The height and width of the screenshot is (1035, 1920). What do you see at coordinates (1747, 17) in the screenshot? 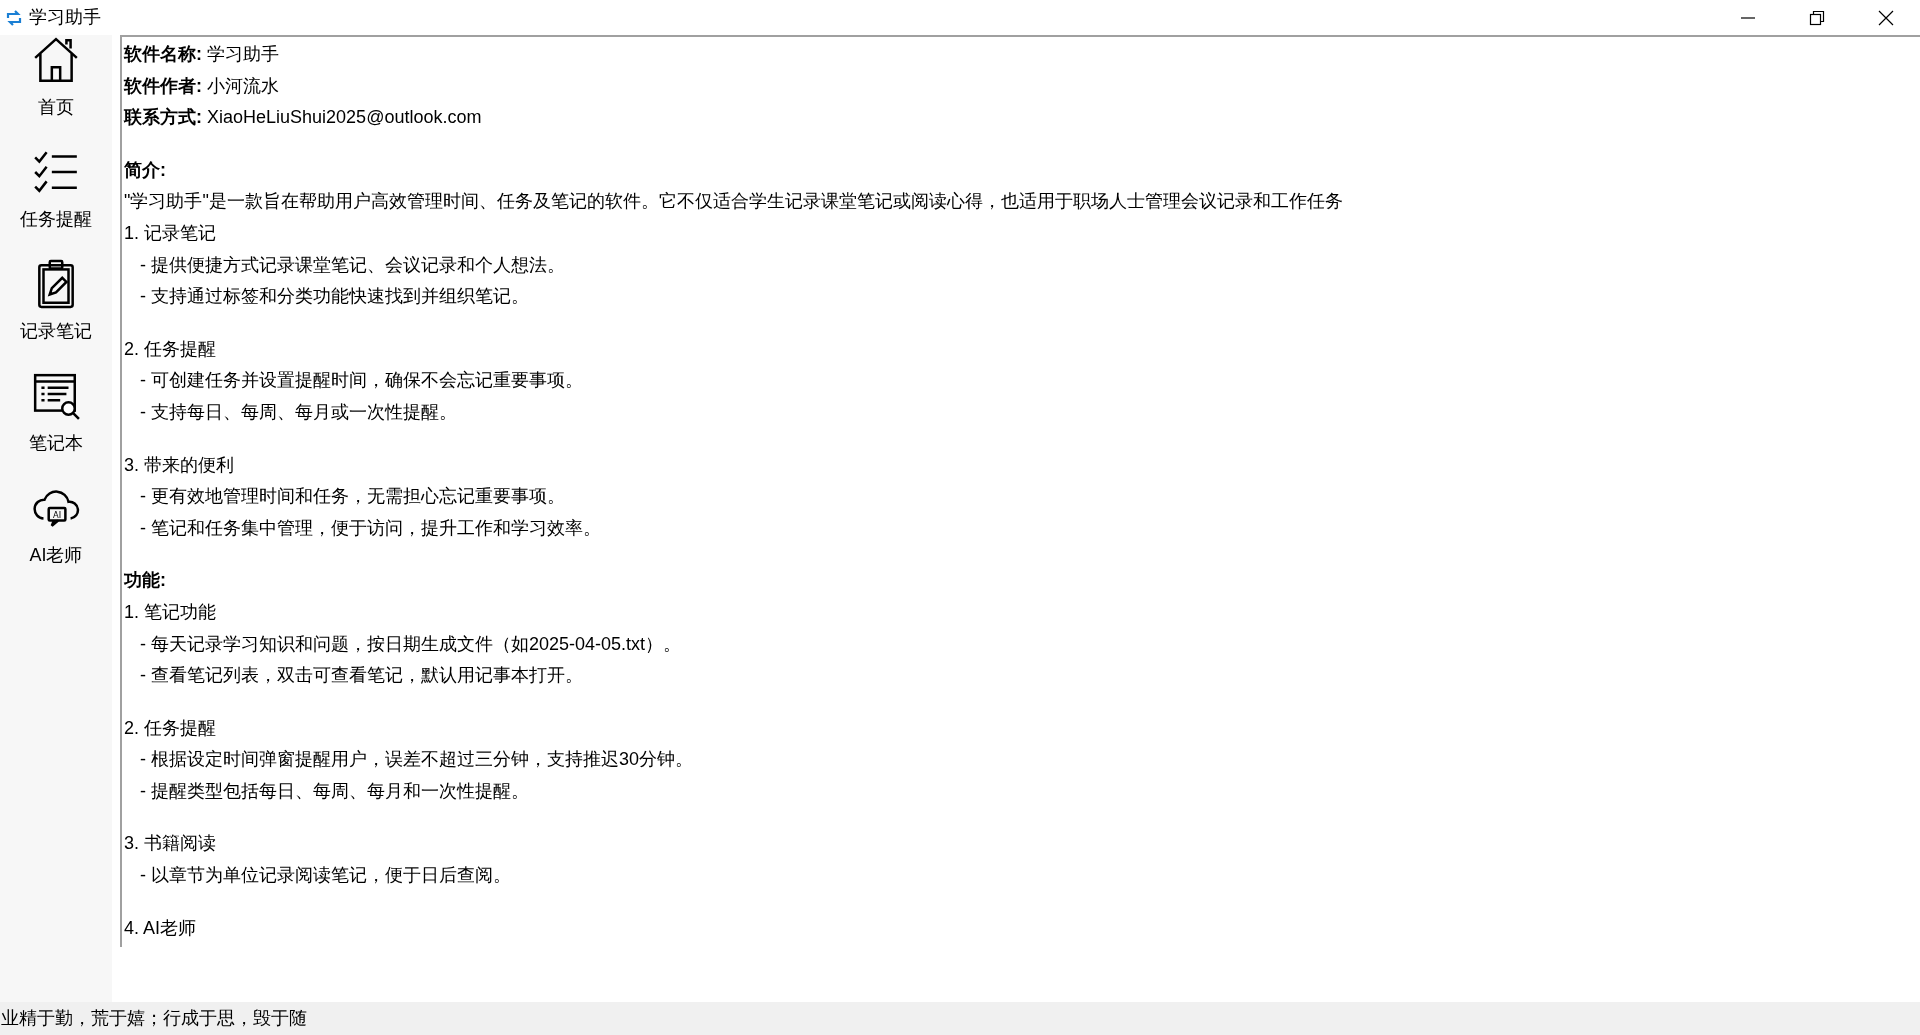
I see `minimize-icon` at bounding box center [1747, 17].